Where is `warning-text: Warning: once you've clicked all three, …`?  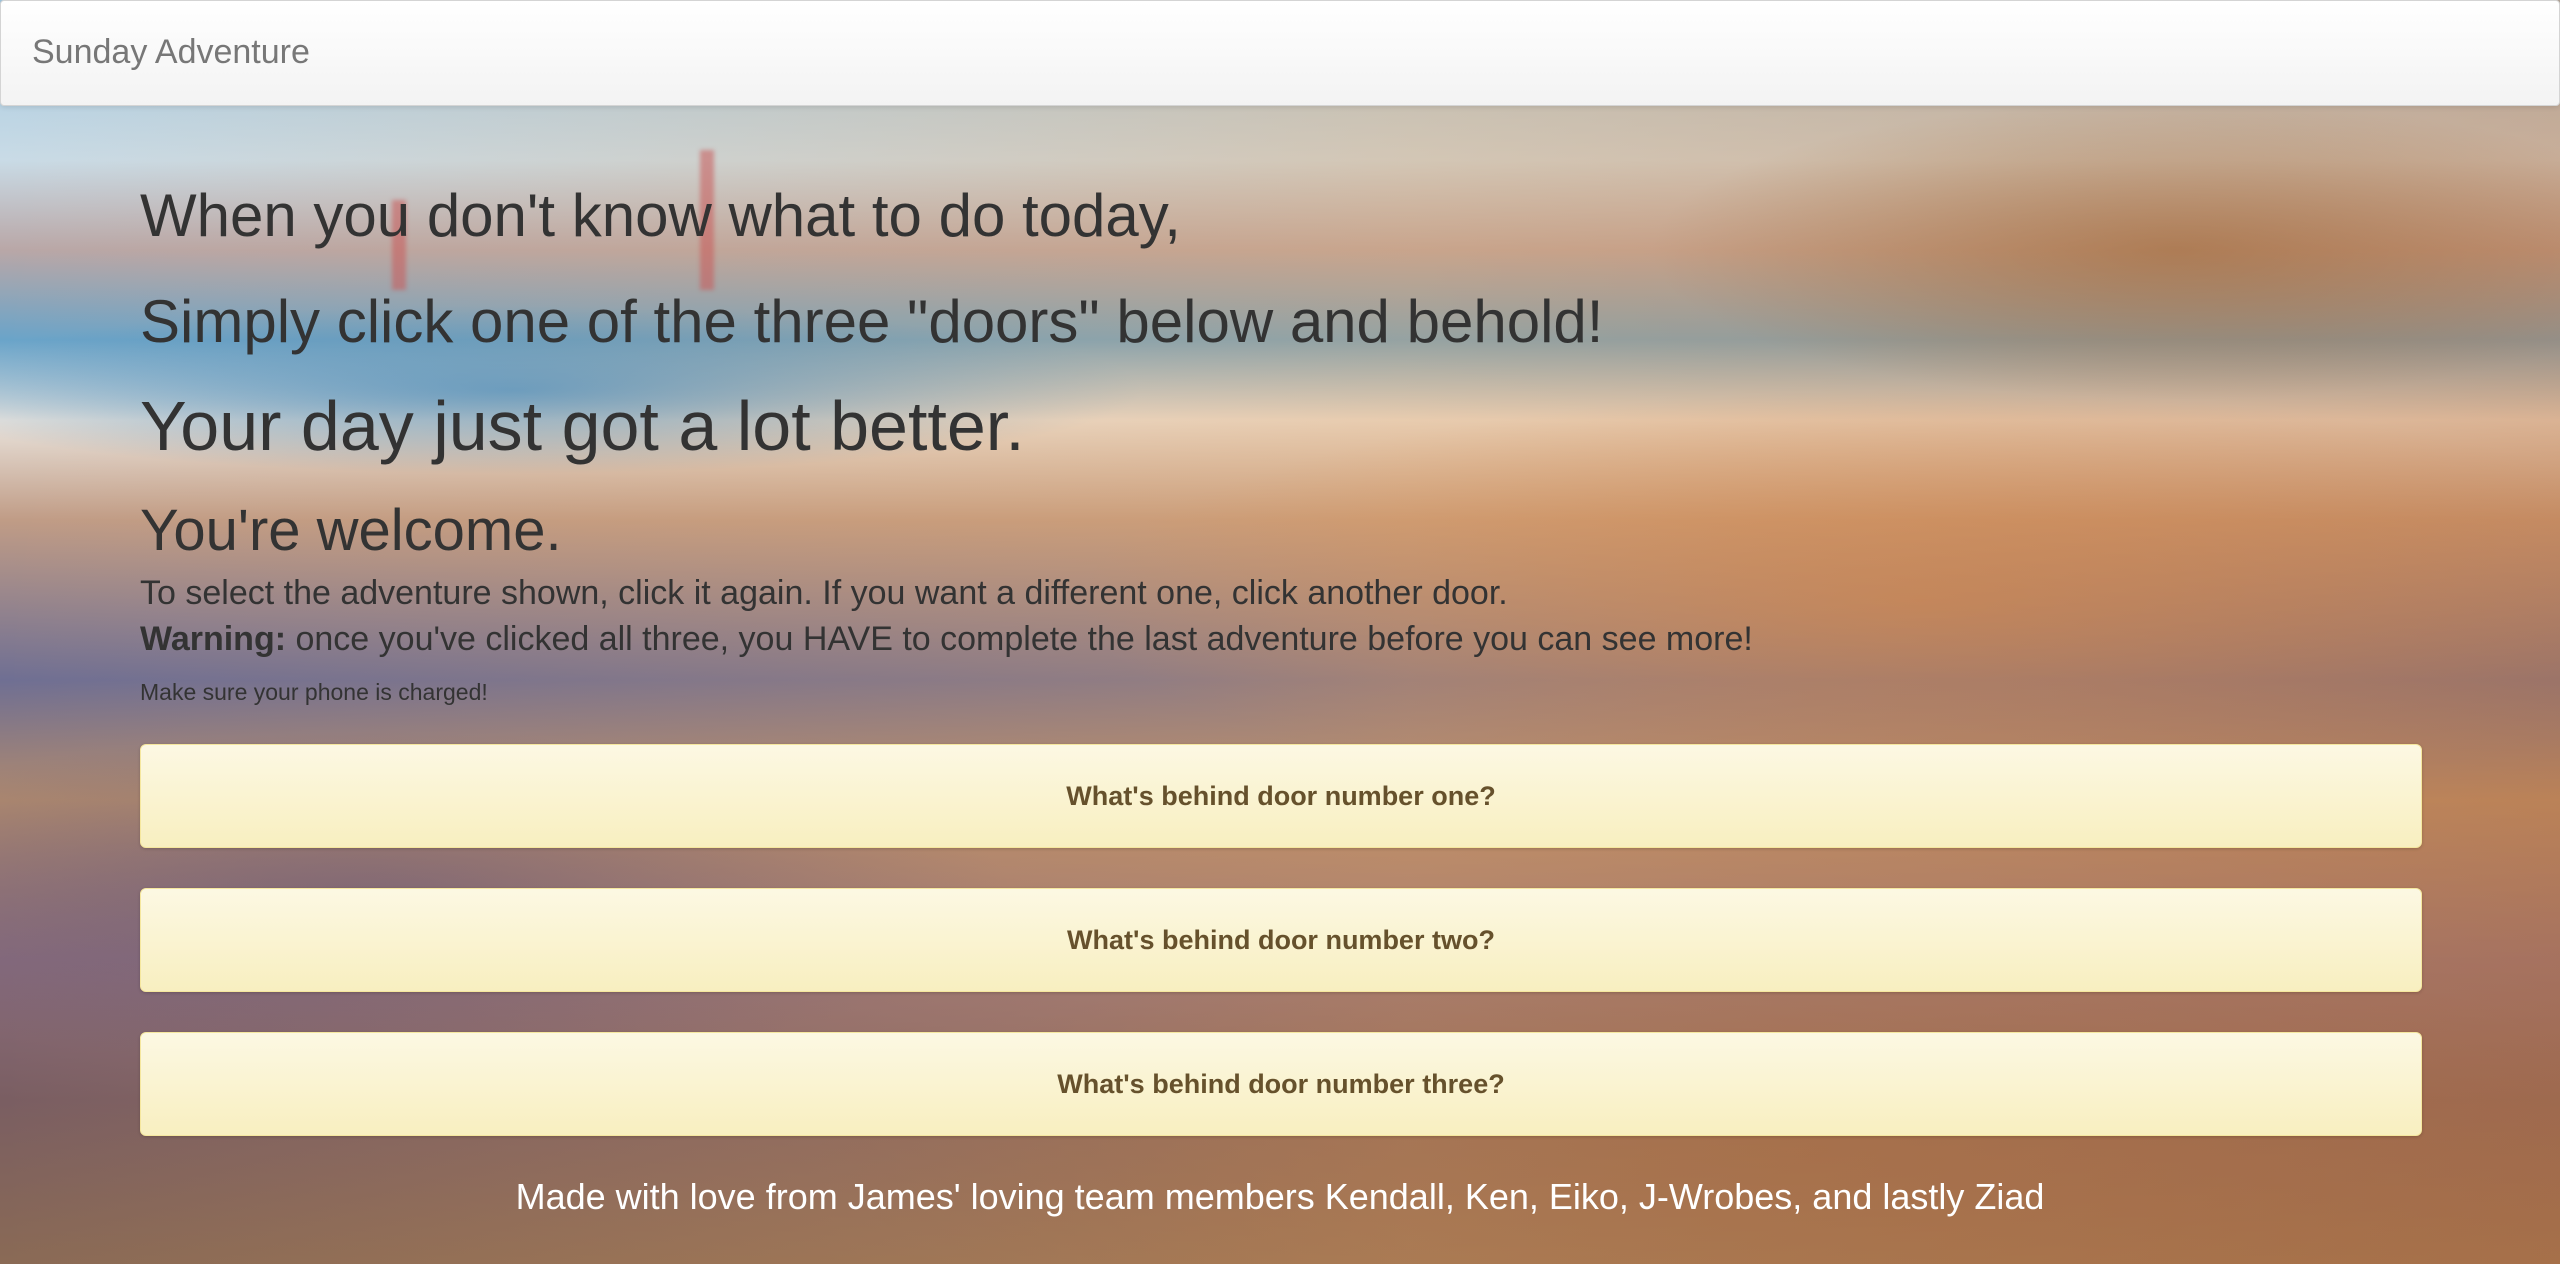
warning-text: Warning: once you've clicked all three, … is located at coordinates (1280, 639).